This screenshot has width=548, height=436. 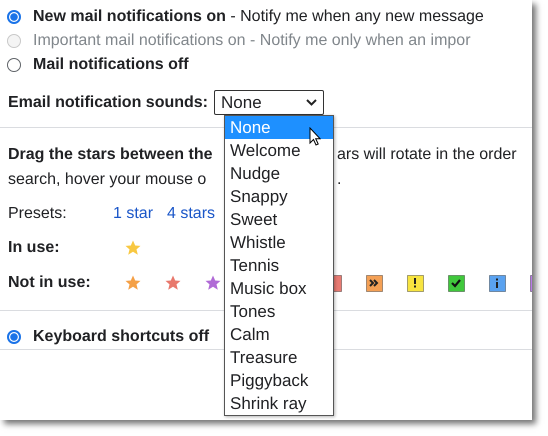 What do you see at coordinates (38, 214) in the screenshot?
I see `presets-label: Presets:` at bounding box center [38, 214].